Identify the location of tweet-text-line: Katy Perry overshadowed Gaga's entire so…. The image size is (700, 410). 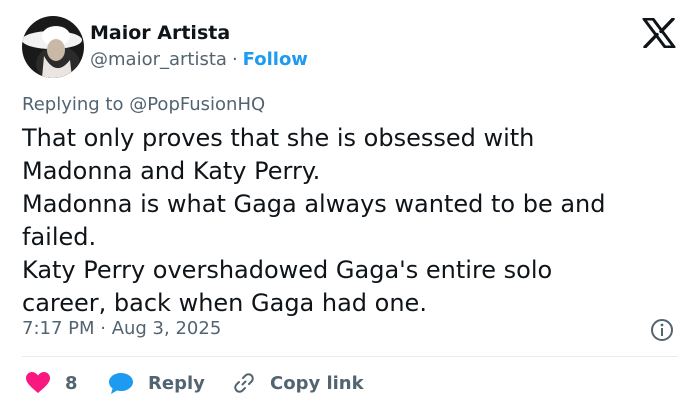
(287, 270).